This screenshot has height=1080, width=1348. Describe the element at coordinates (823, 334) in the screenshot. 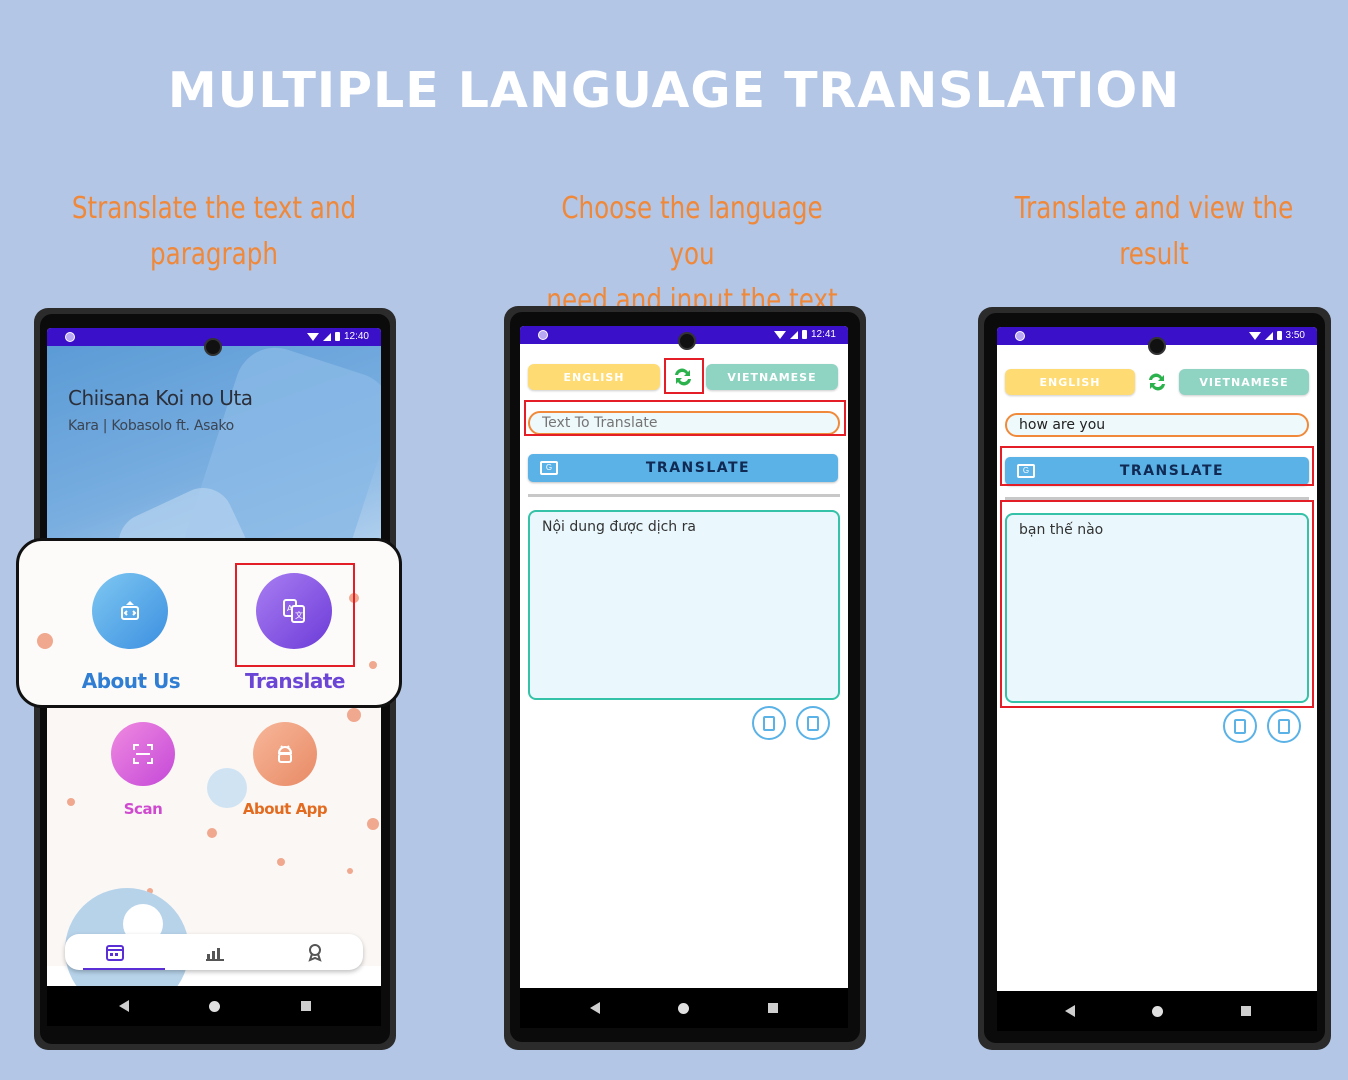

I see `status-time: 12:41` at that location.